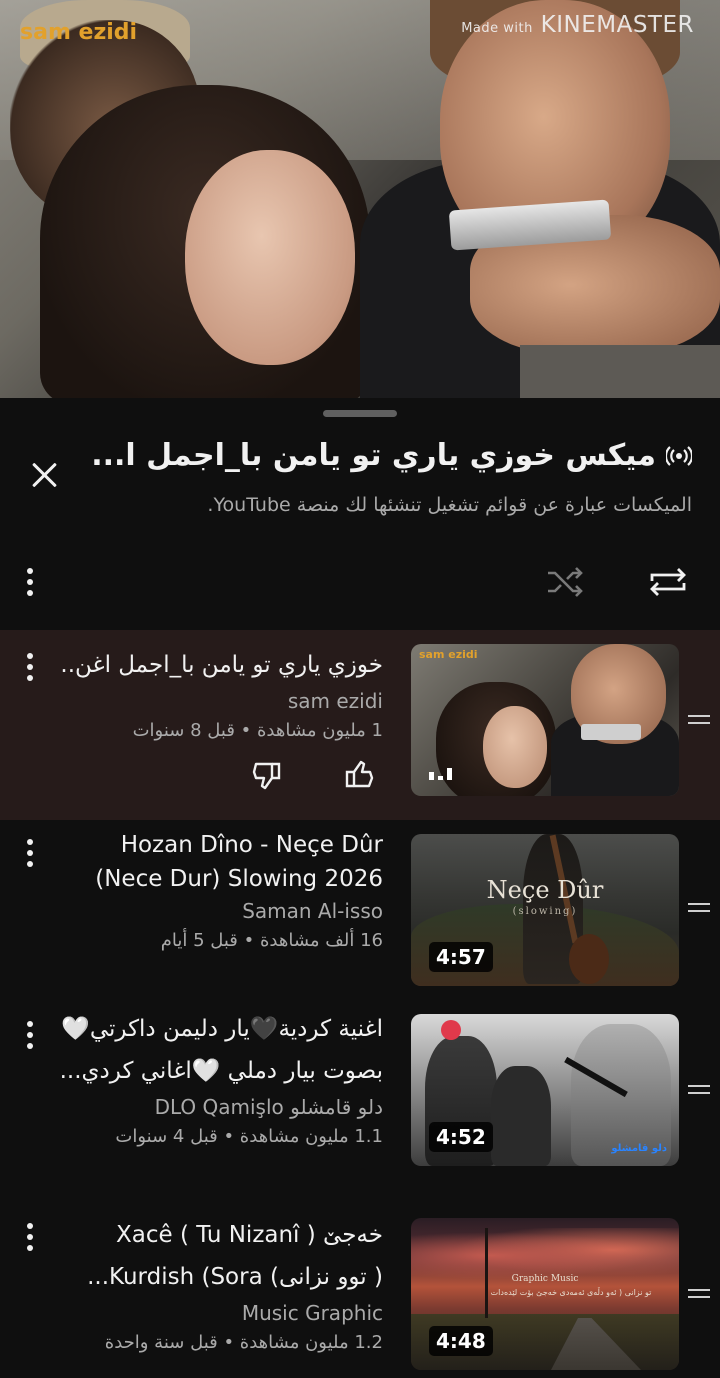 This screenshot has height=1378, width=720. I want to click on mix-radio-icon, so click(679, 455).